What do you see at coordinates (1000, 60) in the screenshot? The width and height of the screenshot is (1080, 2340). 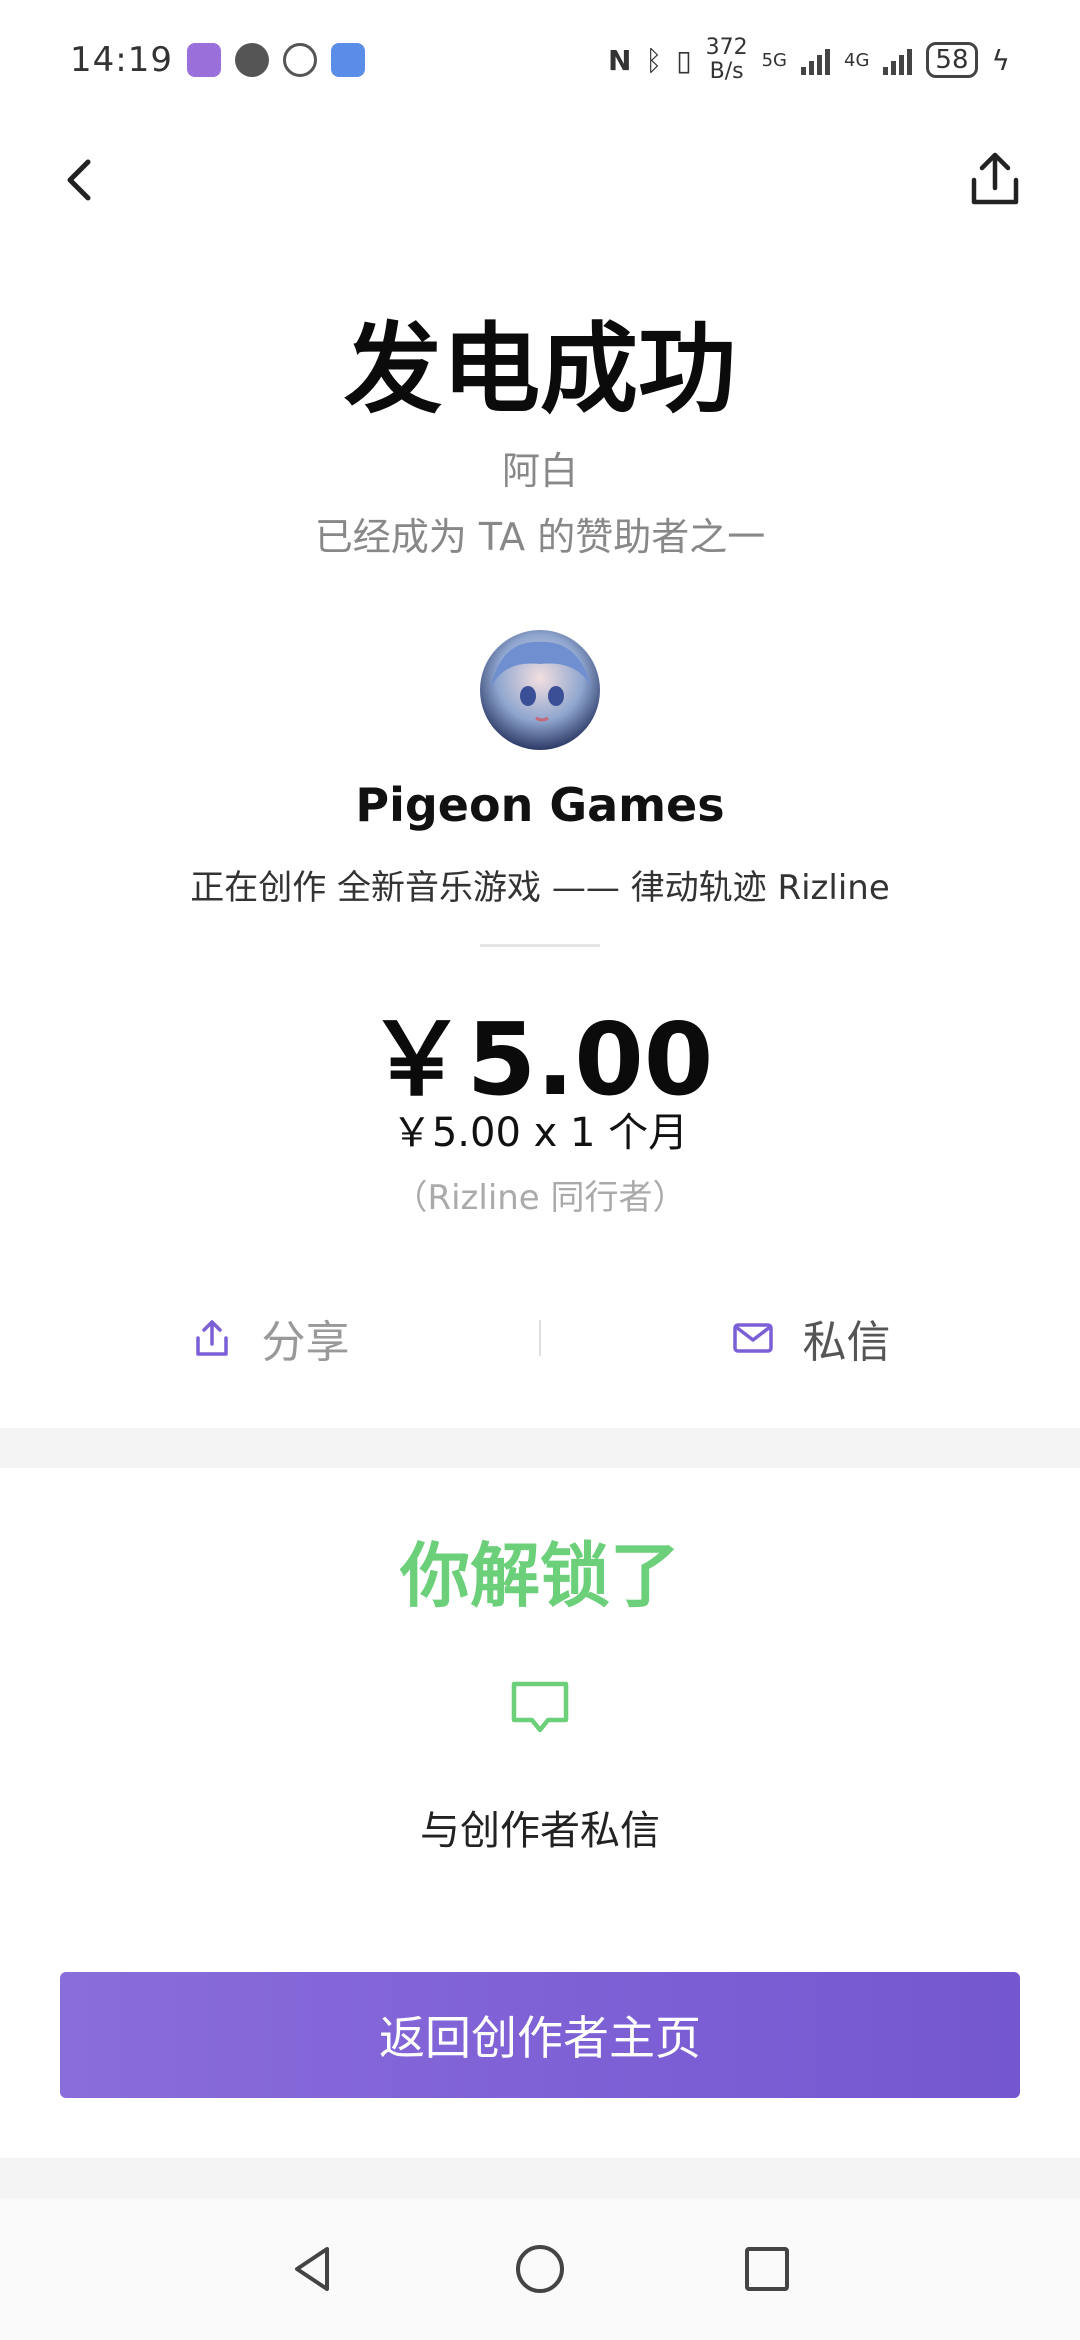 I see `charging-icon: ϟ` at bounding box center [1000, 60].